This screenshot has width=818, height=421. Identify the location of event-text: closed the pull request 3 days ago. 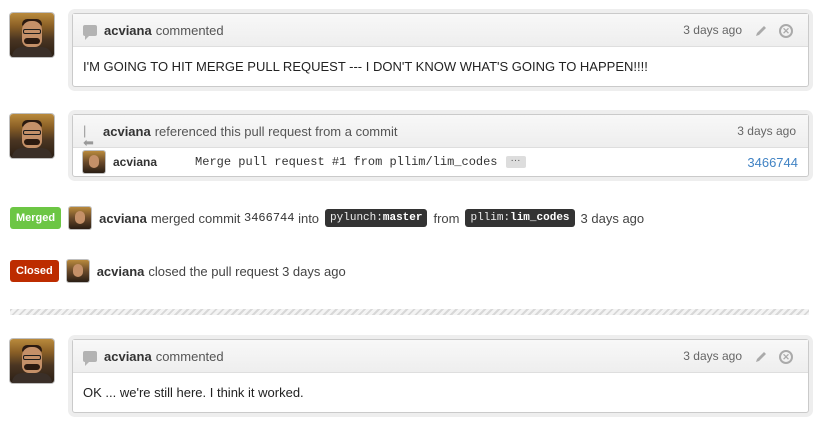
(247, 271).